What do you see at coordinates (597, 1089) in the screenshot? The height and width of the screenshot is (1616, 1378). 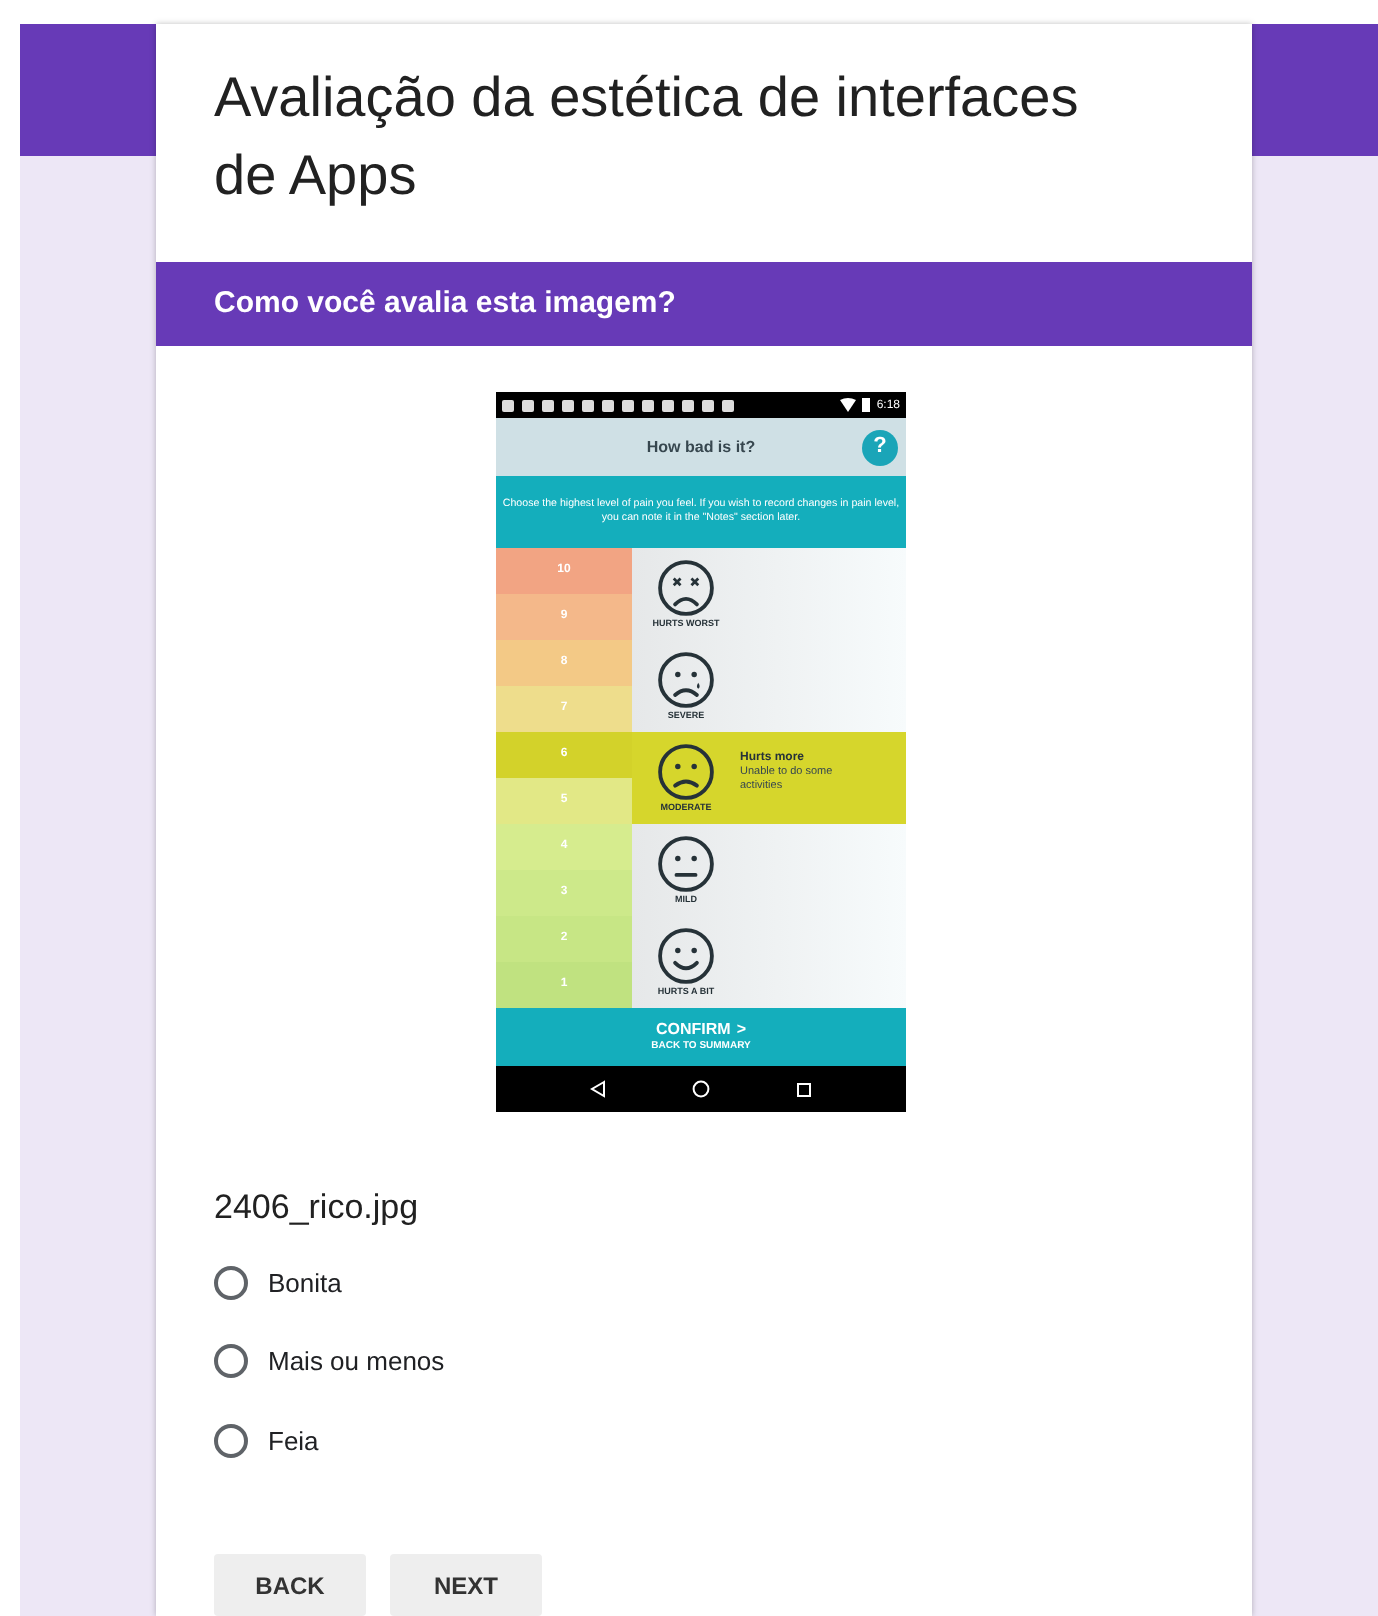 I see `back-icon` at bounding box center [597, 1089].